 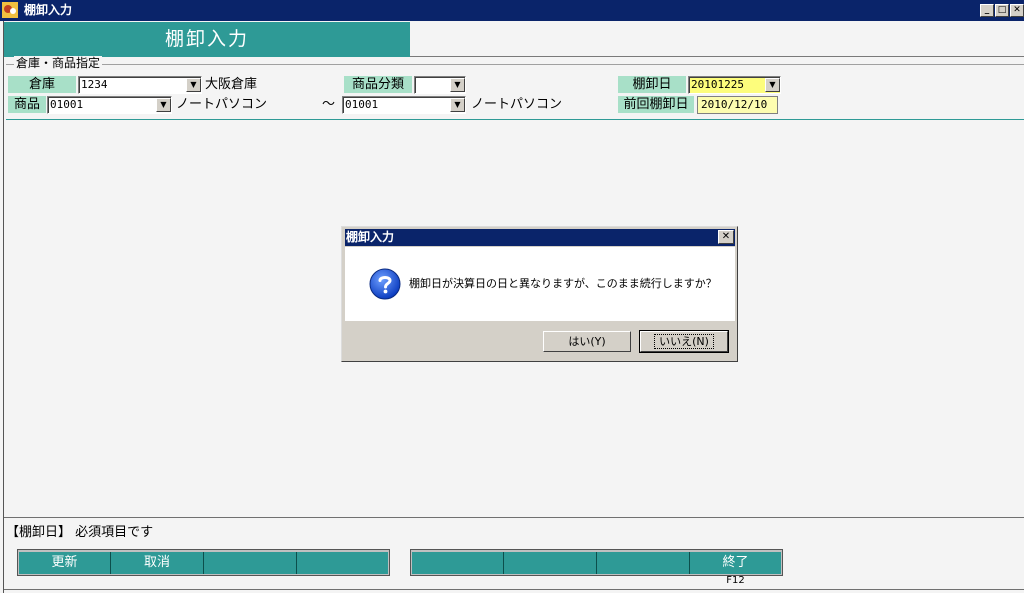 I want to click on bottom-border, so click(x=514, y=589).